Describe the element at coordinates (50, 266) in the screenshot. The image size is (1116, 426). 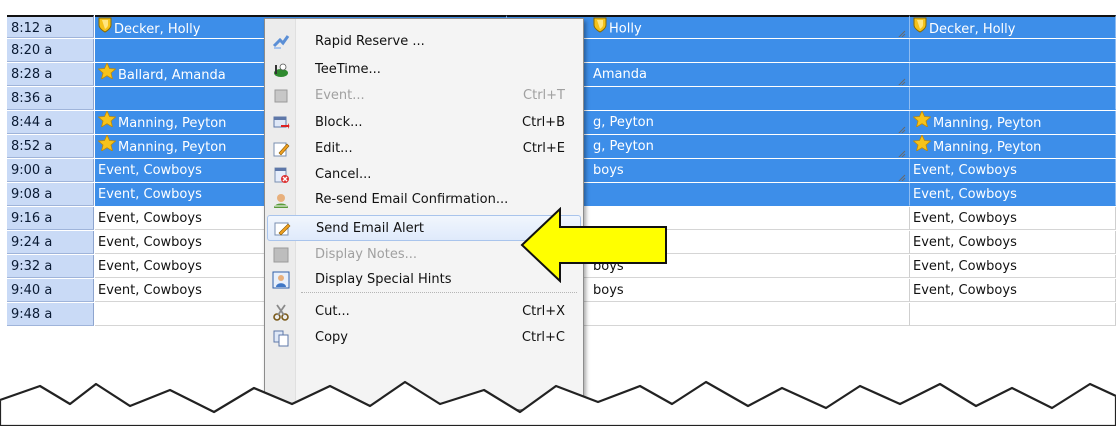
I see `time-slot-label: 9:32 a` at that location.